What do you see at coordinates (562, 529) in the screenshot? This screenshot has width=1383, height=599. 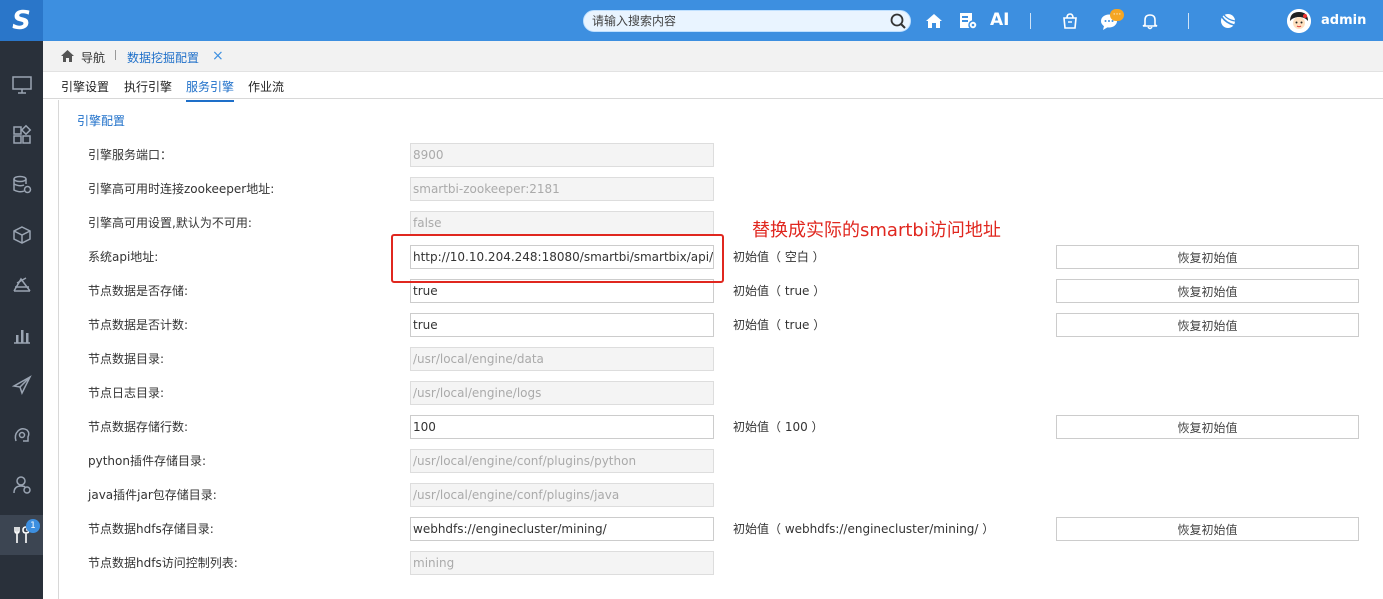 I see `hdfs-storage-dir-field` at bounding box center [562, 529].